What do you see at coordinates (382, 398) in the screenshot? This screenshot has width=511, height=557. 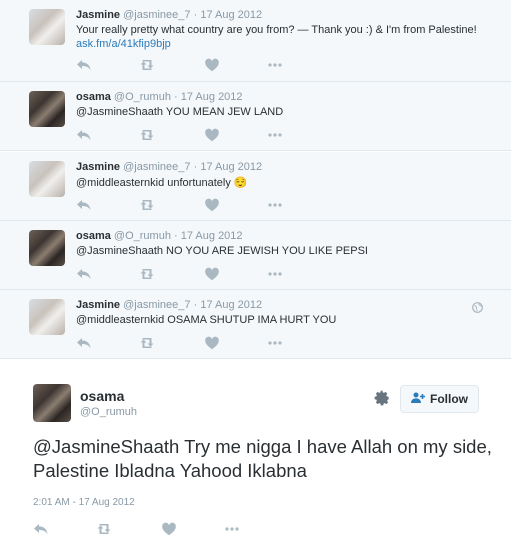 I see `gear-icon` at bounding box center [382, 398].